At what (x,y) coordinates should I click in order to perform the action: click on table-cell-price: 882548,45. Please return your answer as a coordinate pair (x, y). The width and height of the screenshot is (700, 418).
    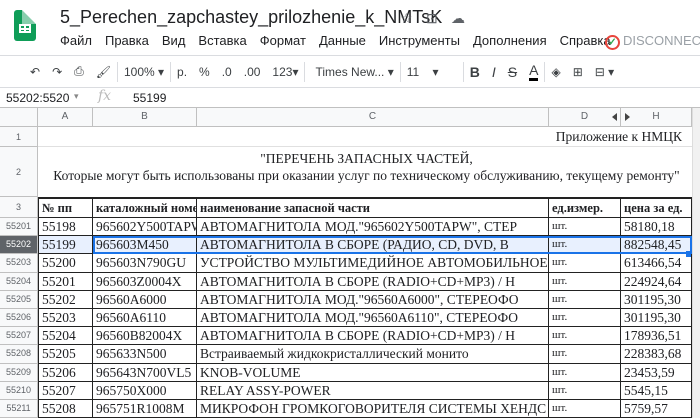
    Looking at the image, I should click on (656, 245).